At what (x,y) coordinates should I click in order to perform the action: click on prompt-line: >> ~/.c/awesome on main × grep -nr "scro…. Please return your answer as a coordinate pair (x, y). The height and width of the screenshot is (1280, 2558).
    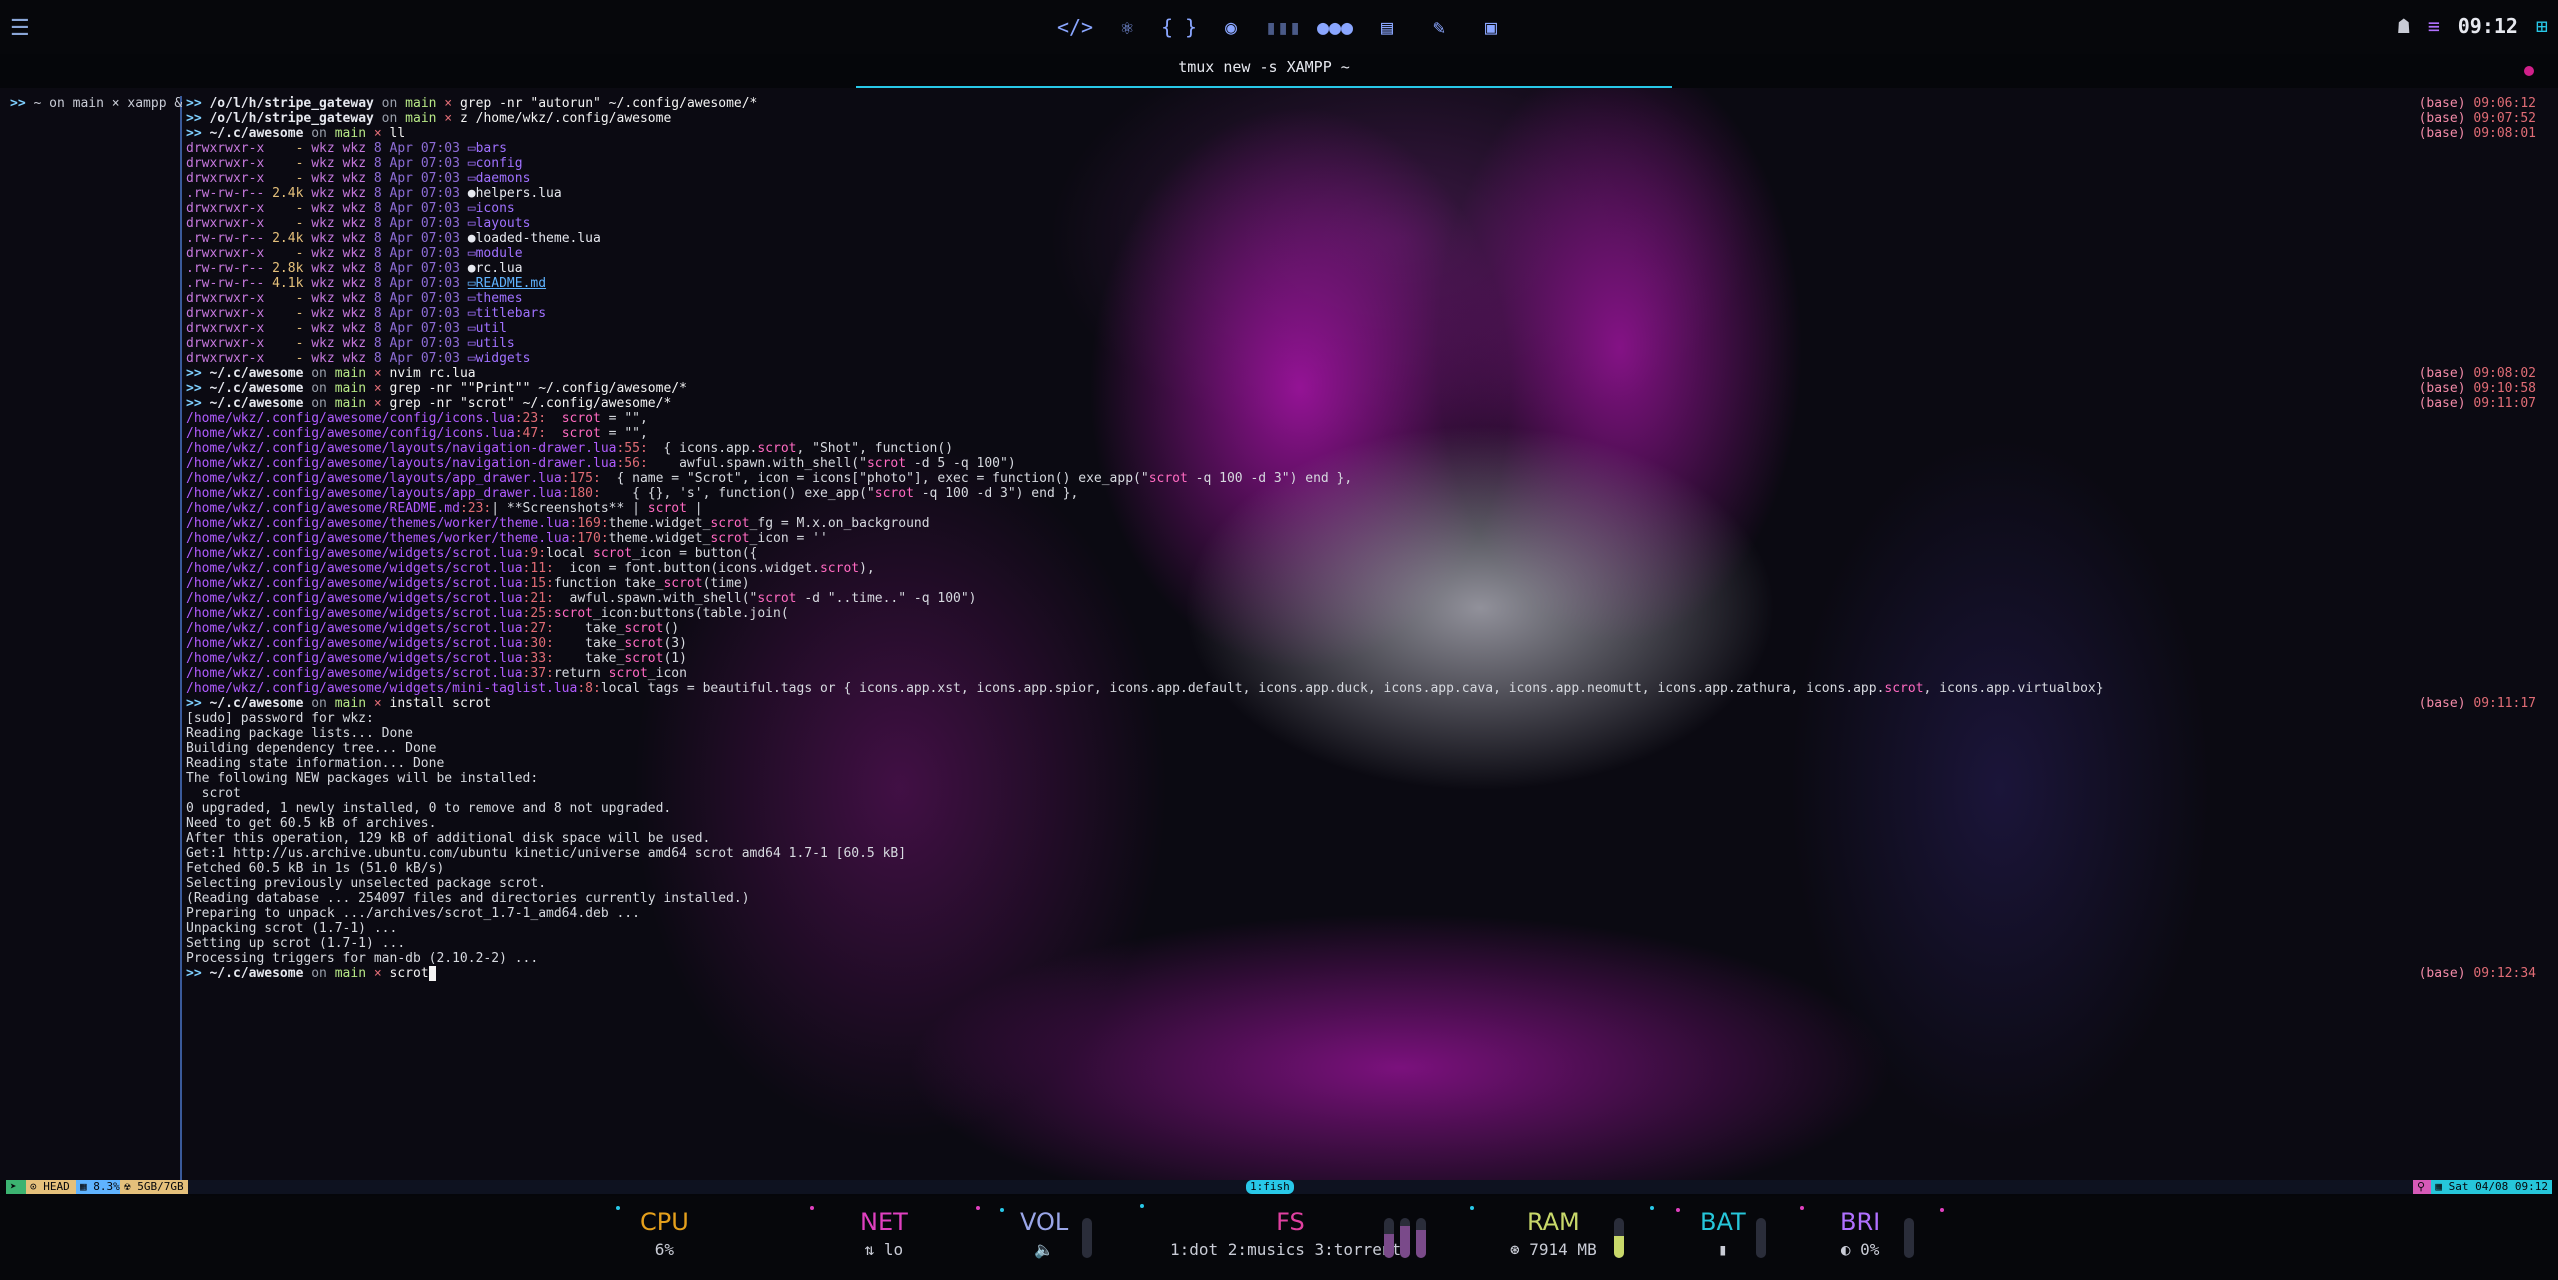
    Looking at the image, I should click on (1361, 403).